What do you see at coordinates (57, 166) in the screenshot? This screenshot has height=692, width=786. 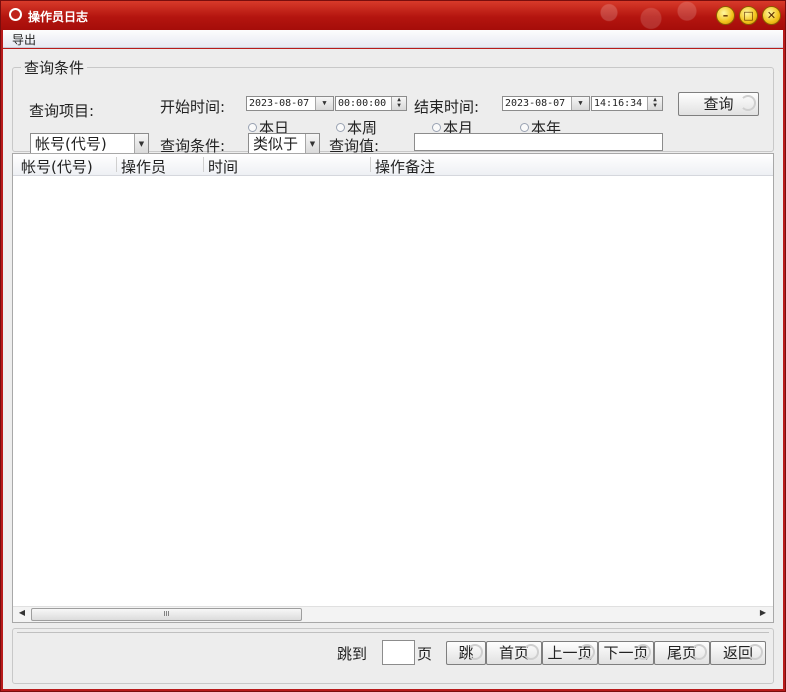 I see `col-header-account: 帐号(代号)` at bounding box center [57, 166].